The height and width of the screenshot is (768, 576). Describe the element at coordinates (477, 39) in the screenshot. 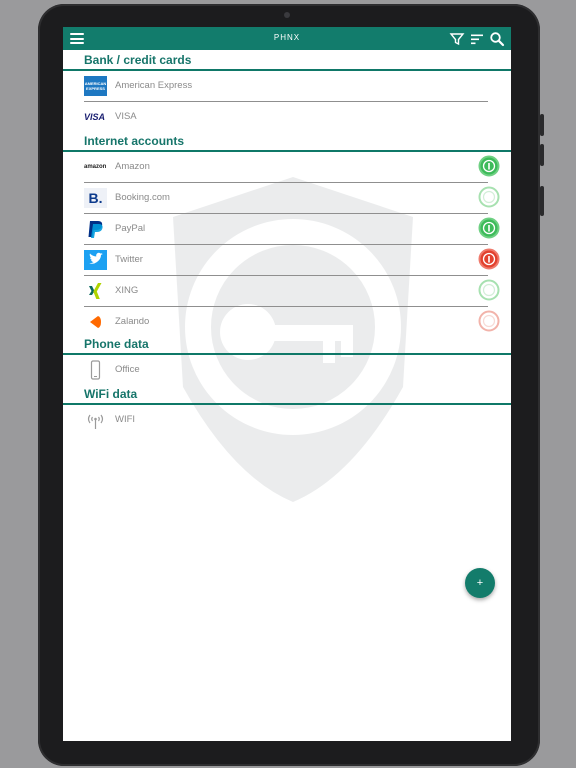

I see `sort-icon` at that location.